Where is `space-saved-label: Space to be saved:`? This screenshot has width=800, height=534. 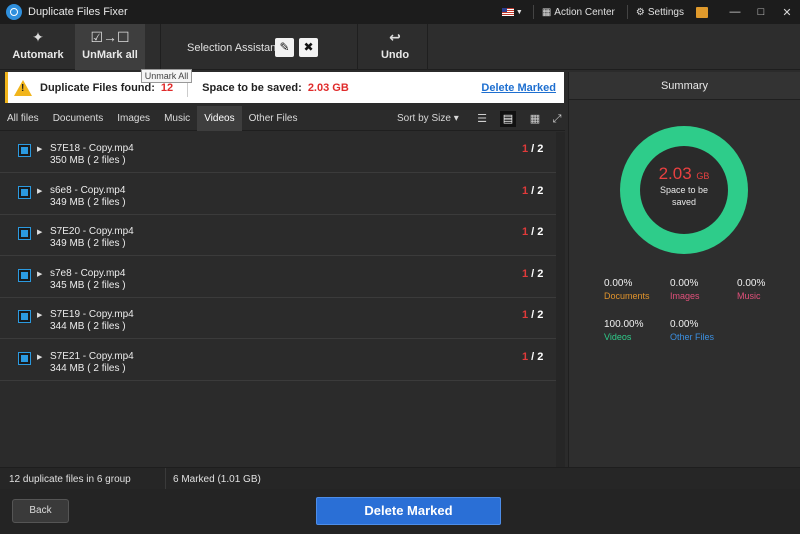
space-saved-label: Space to be saved: is located at coordinates (252, 87).